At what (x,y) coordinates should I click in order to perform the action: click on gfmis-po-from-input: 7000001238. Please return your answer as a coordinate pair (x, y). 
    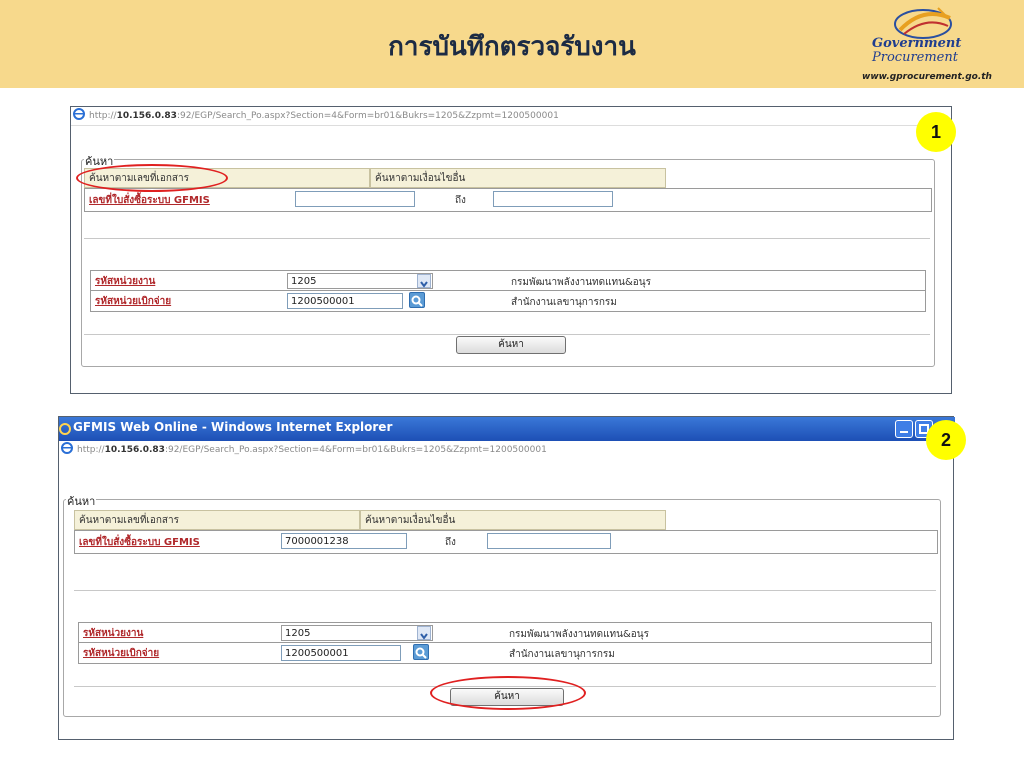
    Looking at the image, I should click on (344, 541).